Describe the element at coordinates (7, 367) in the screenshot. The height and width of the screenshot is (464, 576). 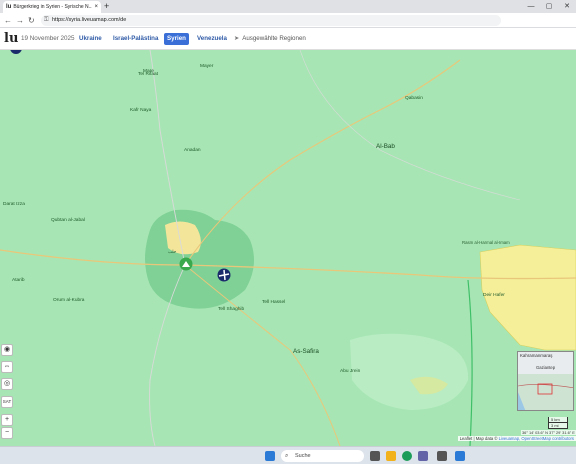
I see `arrows-button: ⇔` at that location.